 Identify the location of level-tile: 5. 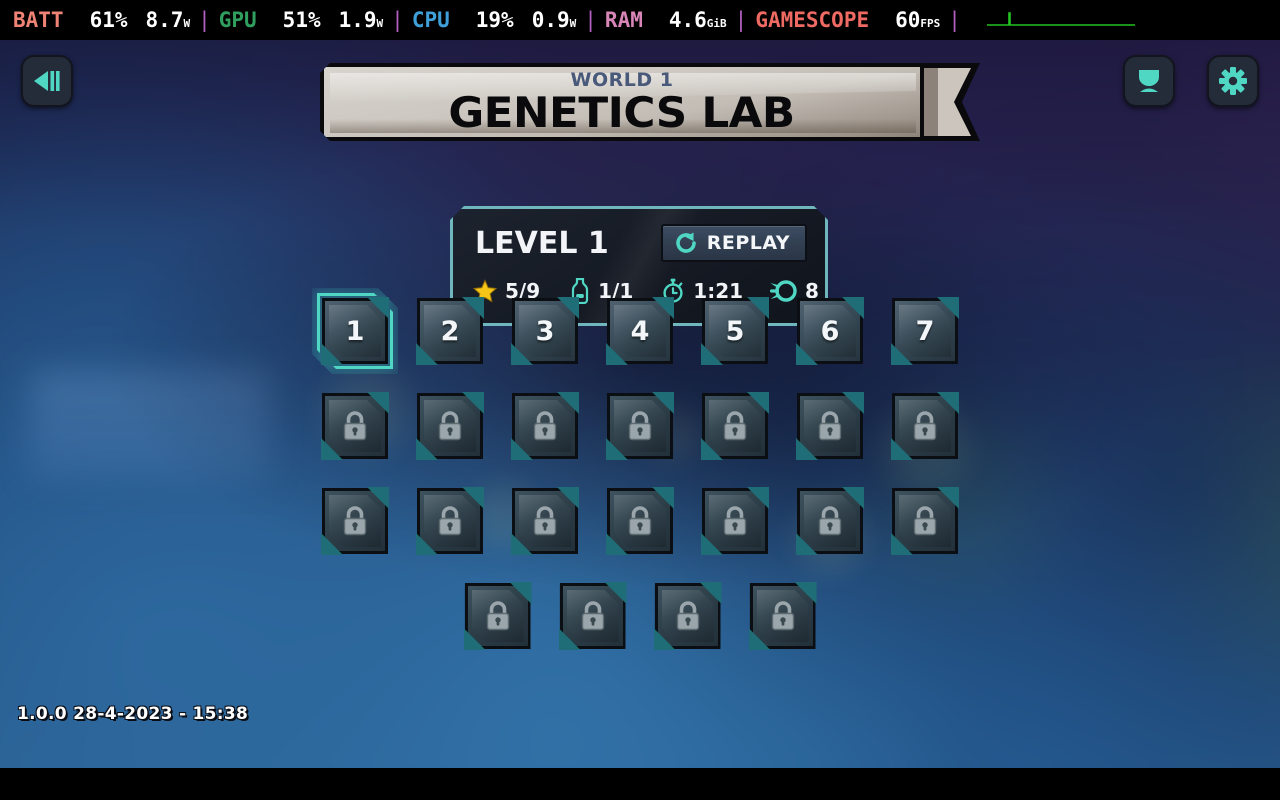
(735, 331).